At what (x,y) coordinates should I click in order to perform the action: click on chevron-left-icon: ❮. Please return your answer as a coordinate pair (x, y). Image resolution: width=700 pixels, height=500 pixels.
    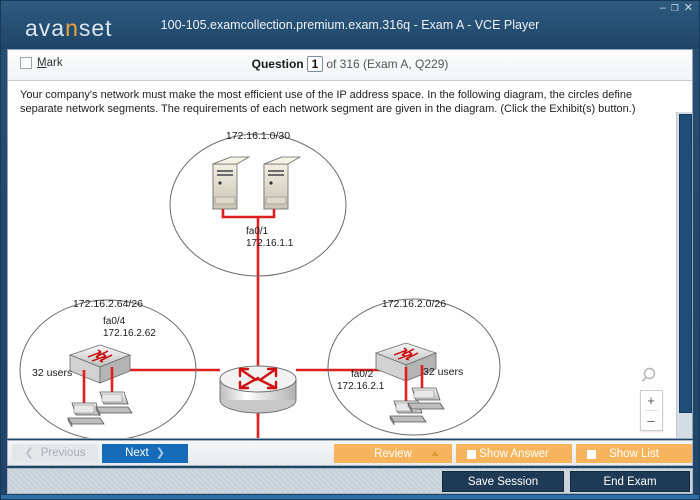
    Looking at the image, I should click on (29, 453).